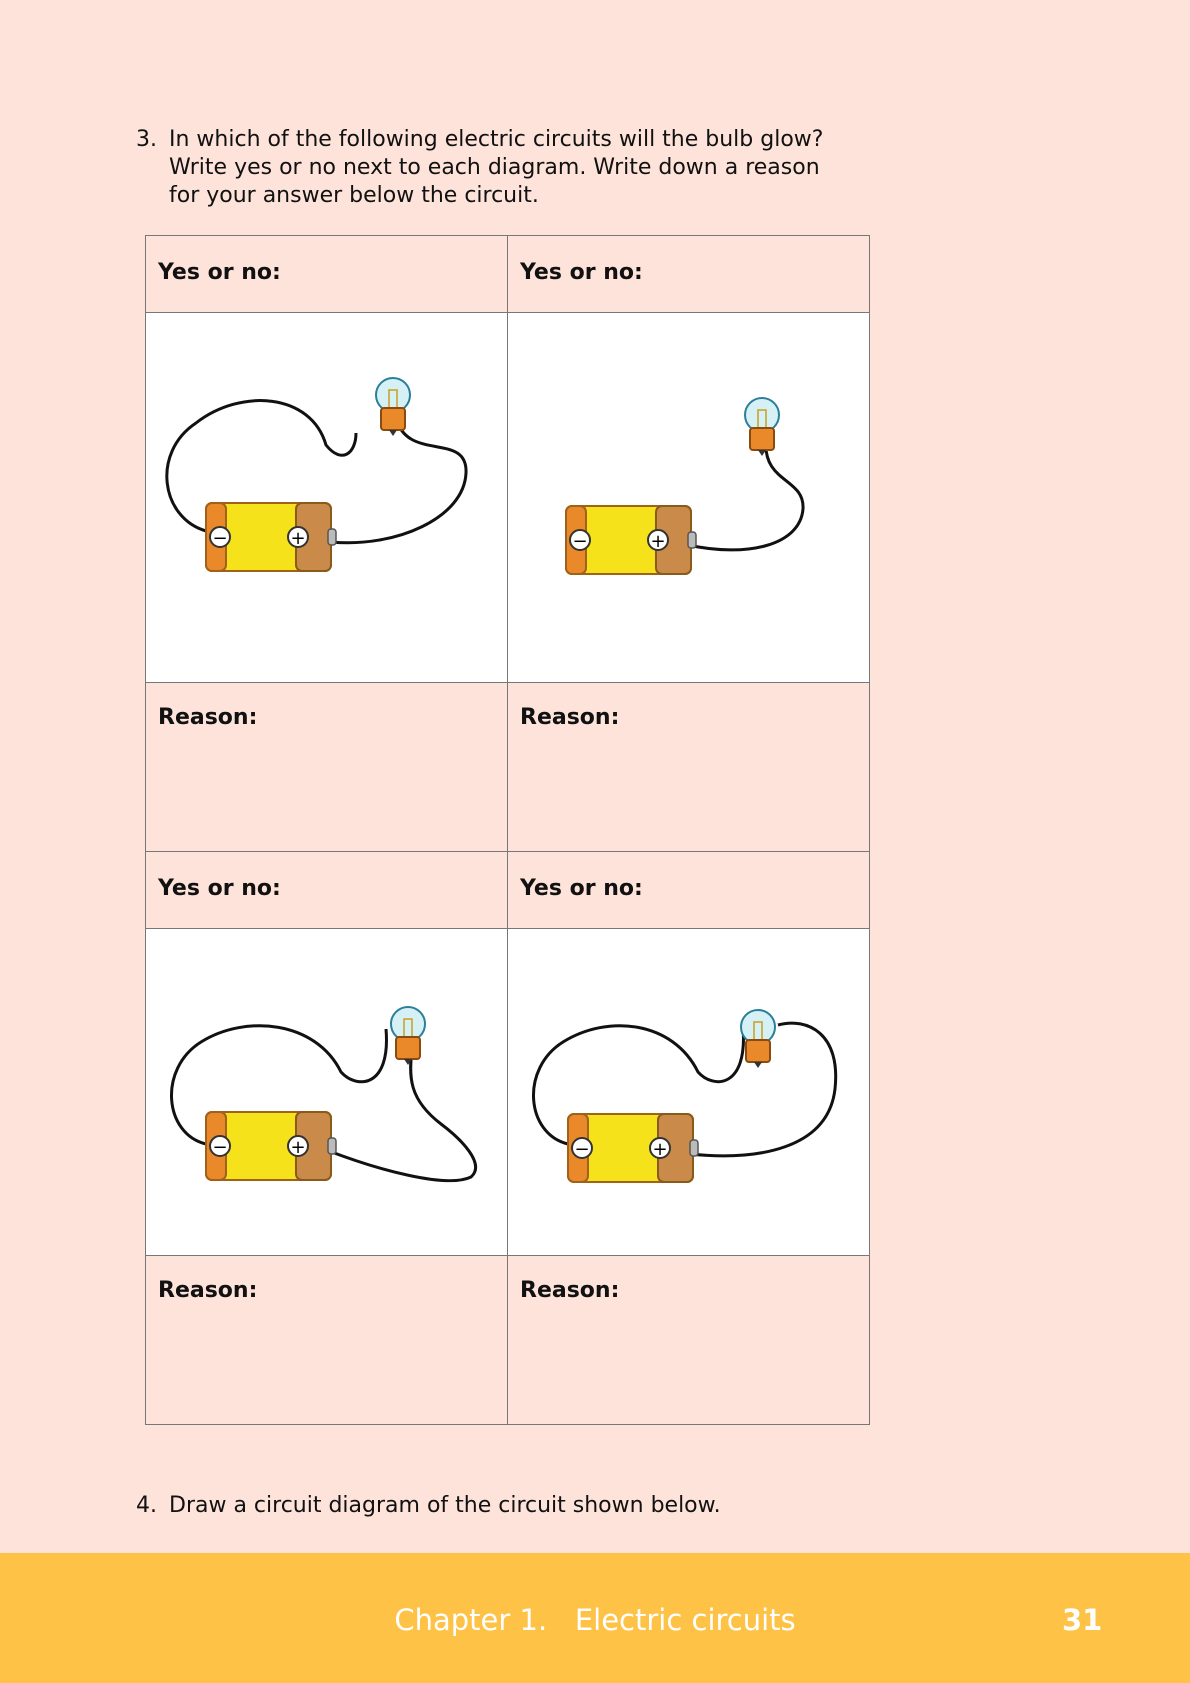  Describe the element at coordinates (326, 274) in the screenshot. I see `yes-no-cell-1: Yes or no:` at that location.